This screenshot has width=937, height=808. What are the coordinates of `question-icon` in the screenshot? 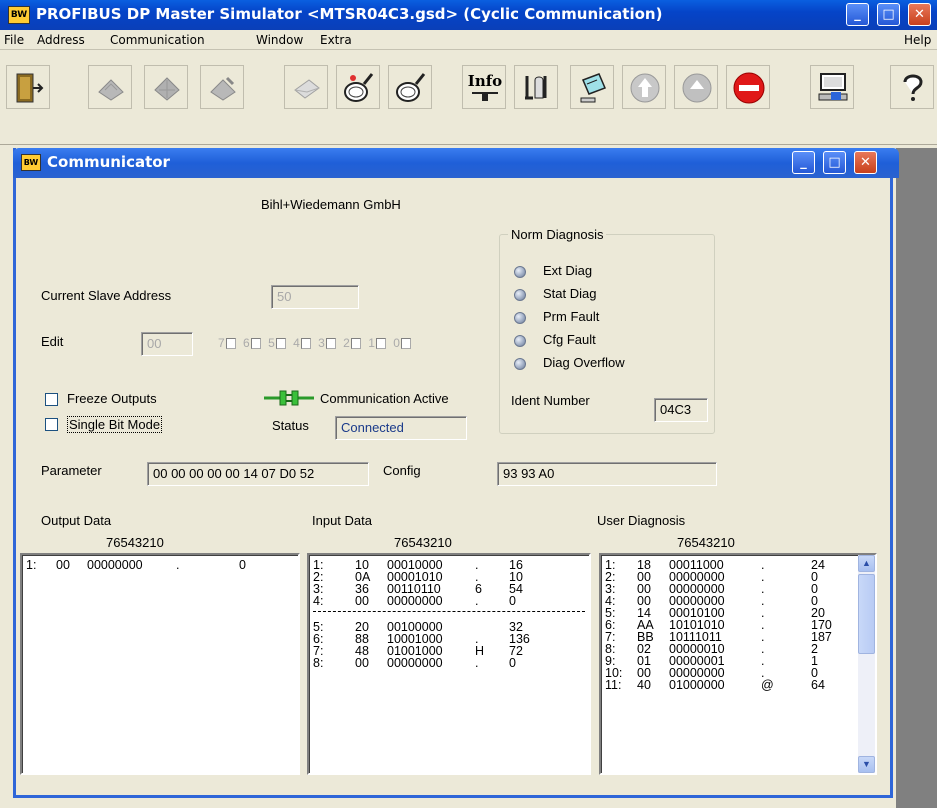 It's located at (913, 87).